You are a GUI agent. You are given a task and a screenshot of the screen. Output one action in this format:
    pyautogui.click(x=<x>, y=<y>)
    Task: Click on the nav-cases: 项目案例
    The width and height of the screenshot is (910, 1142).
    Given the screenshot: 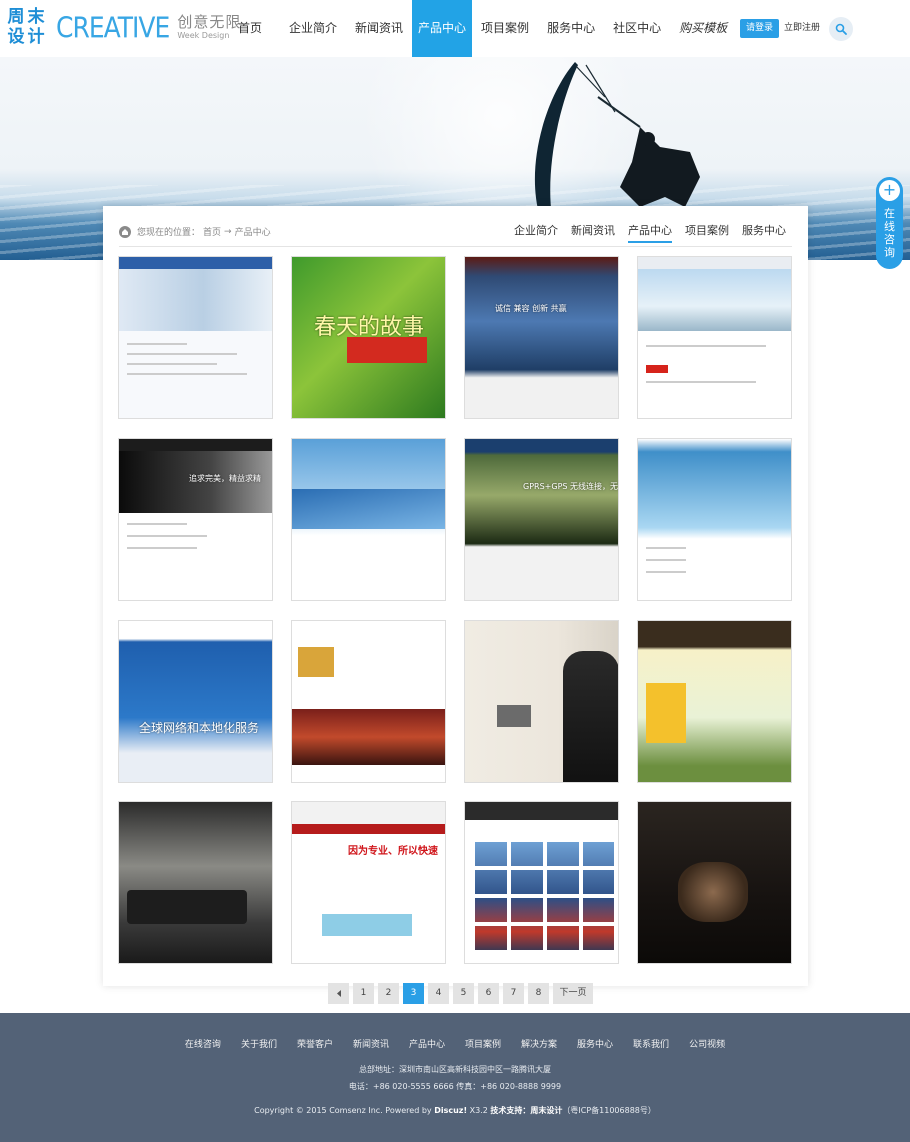 What is the action you would take?
    pyautogui.click(x=505, y=28)
    